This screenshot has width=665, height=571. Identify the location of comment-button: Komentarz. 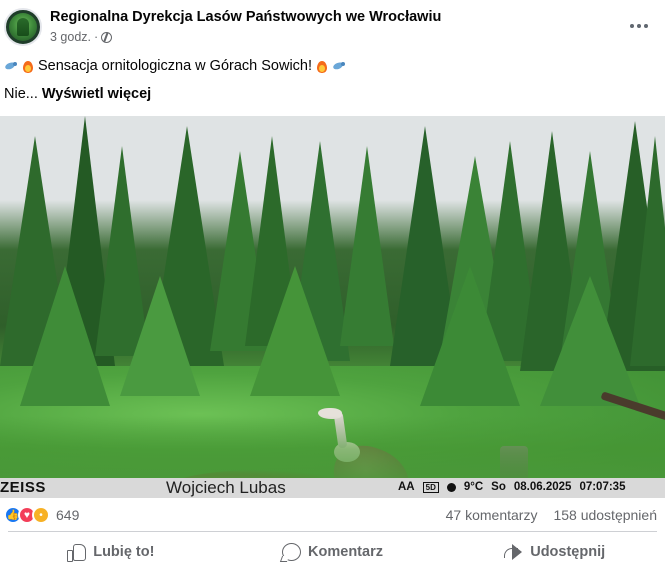
(333, 552).